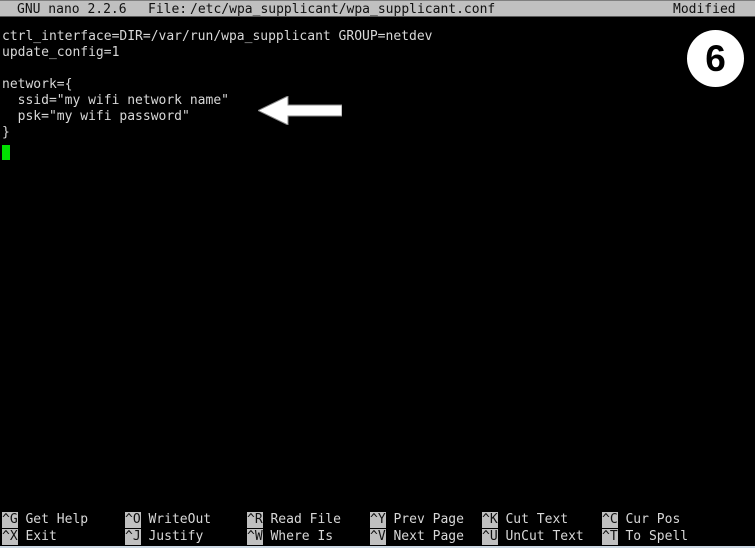  What do you see at coordinates (72, 9) in the screenshot?
I see `nano-version-label: GNU nano 2.2.6` at bounding box center [72, 9].